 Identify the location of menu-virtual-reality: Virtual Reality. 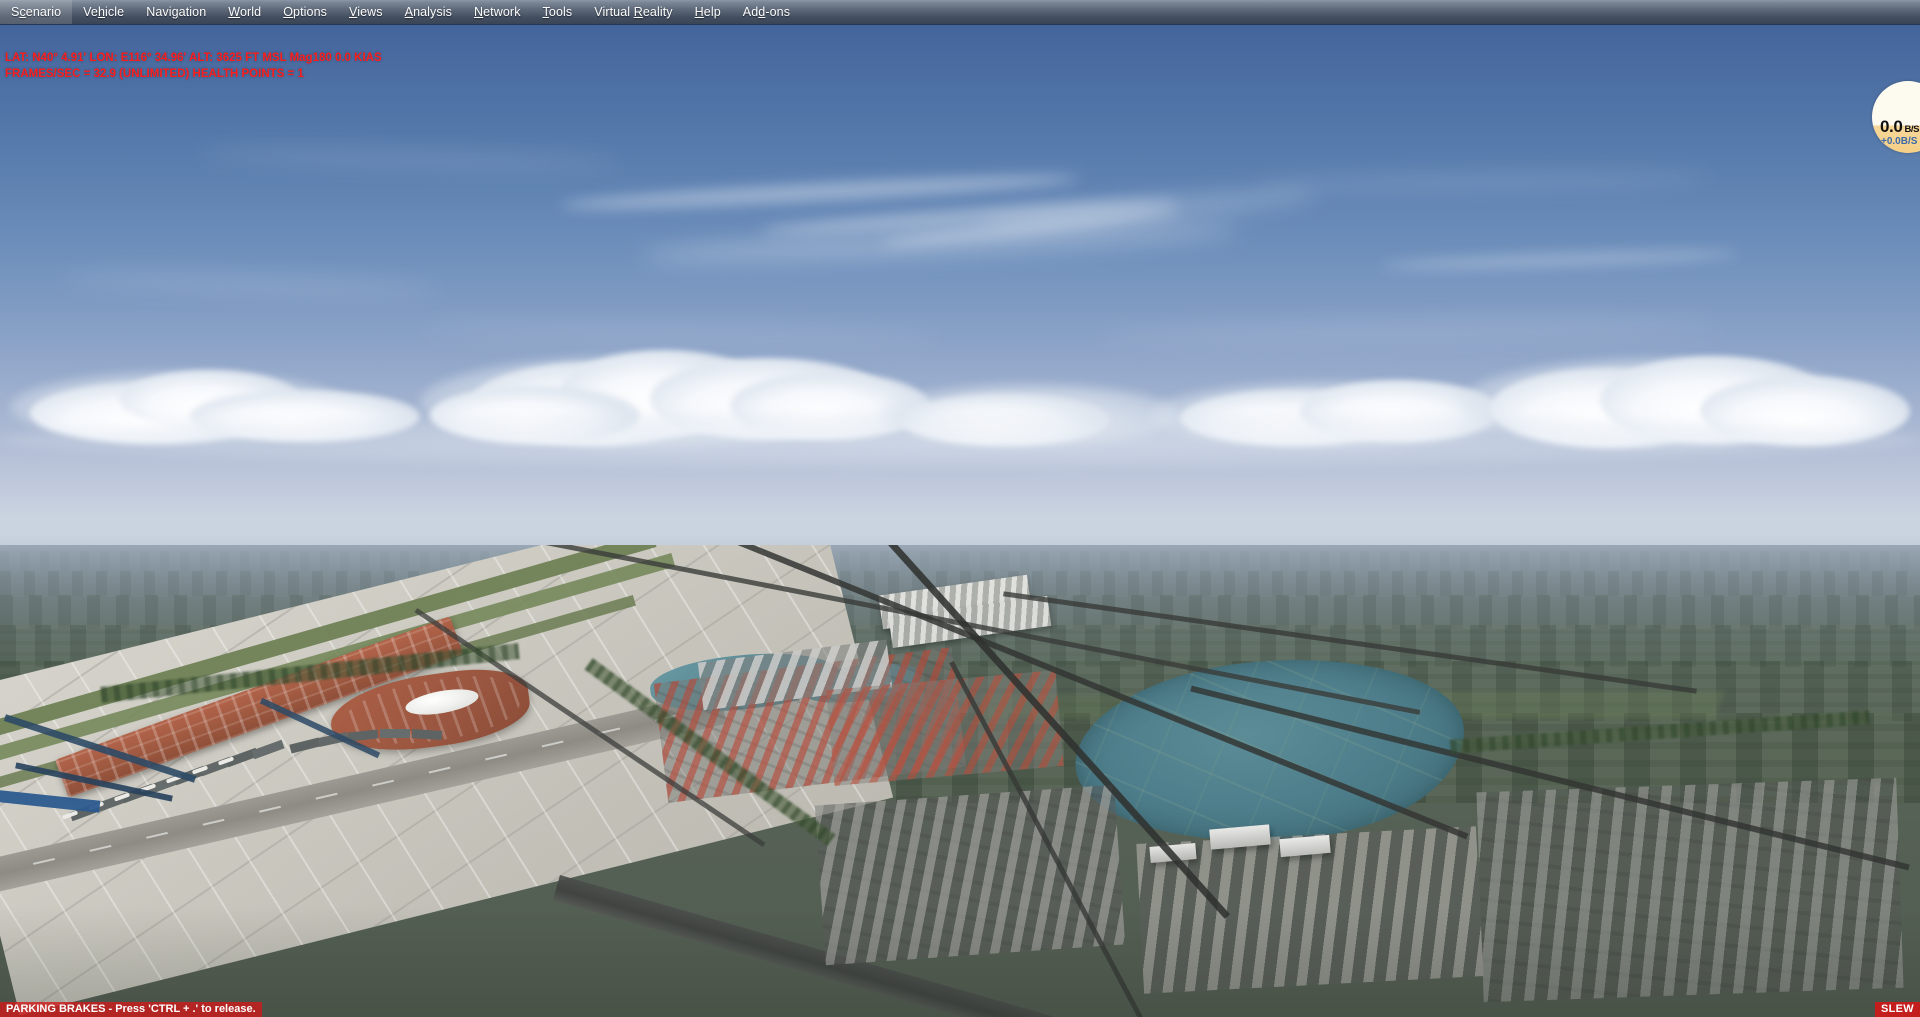
(633, 12).